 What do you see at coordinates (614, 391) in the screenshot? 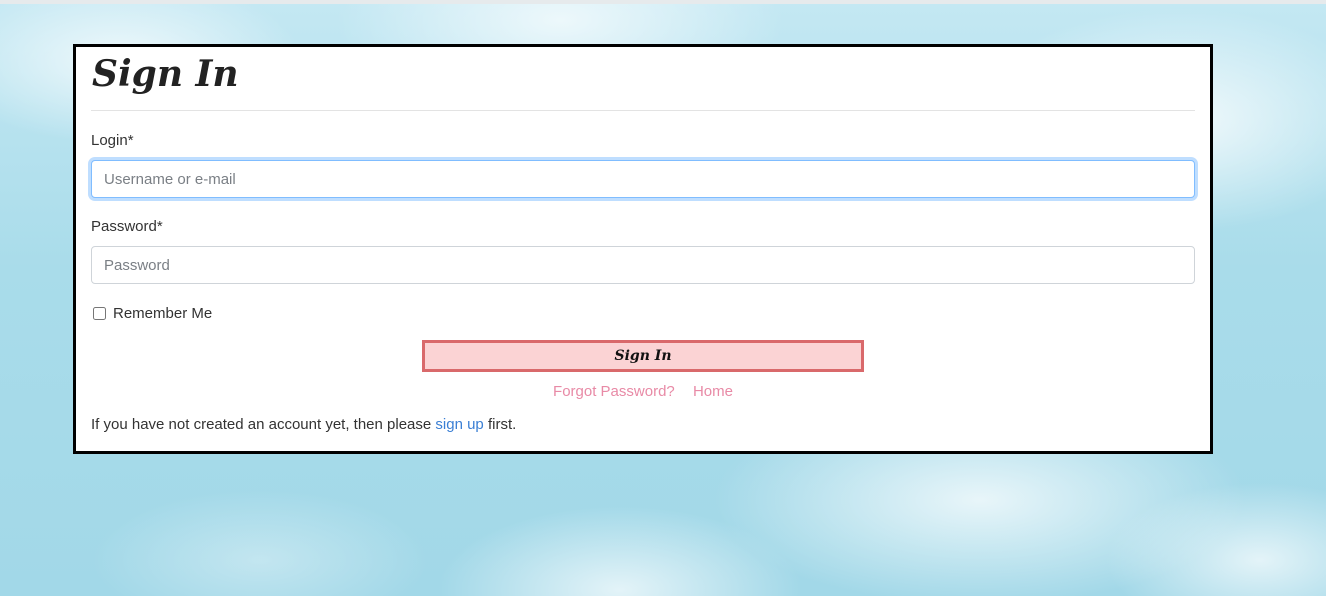
I see `forgot-password-link: Forgot Password?` at bounding box center [614, 391].